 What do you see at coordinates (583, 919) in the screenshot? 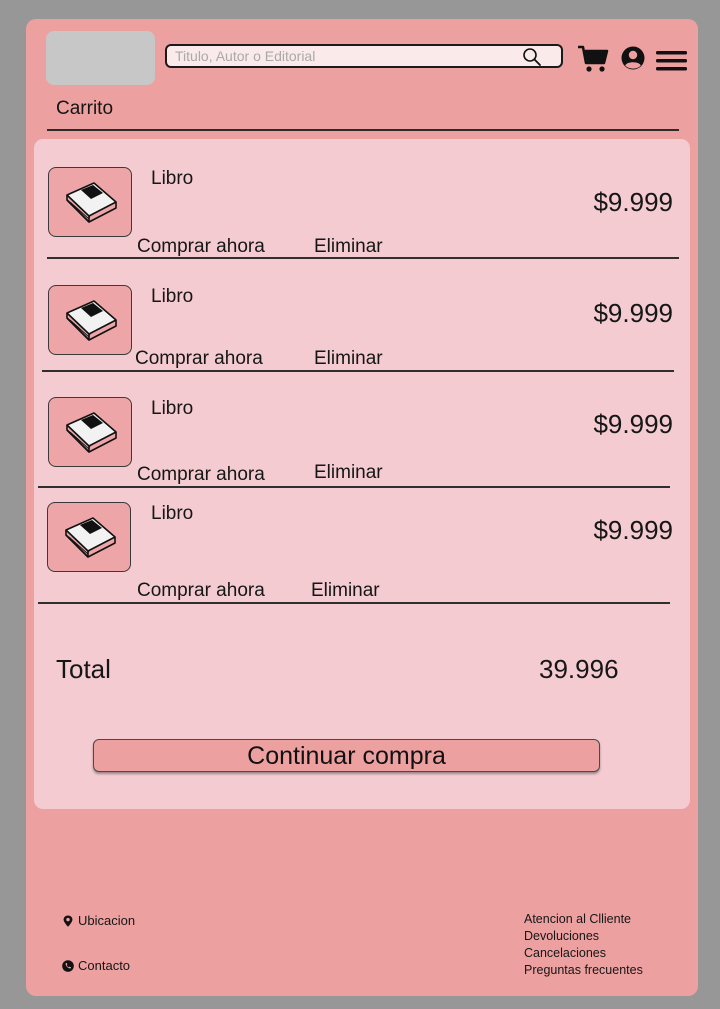
I see `footer-link-customer-service: Atencion al Clliente` at bounding box center [583, 919].